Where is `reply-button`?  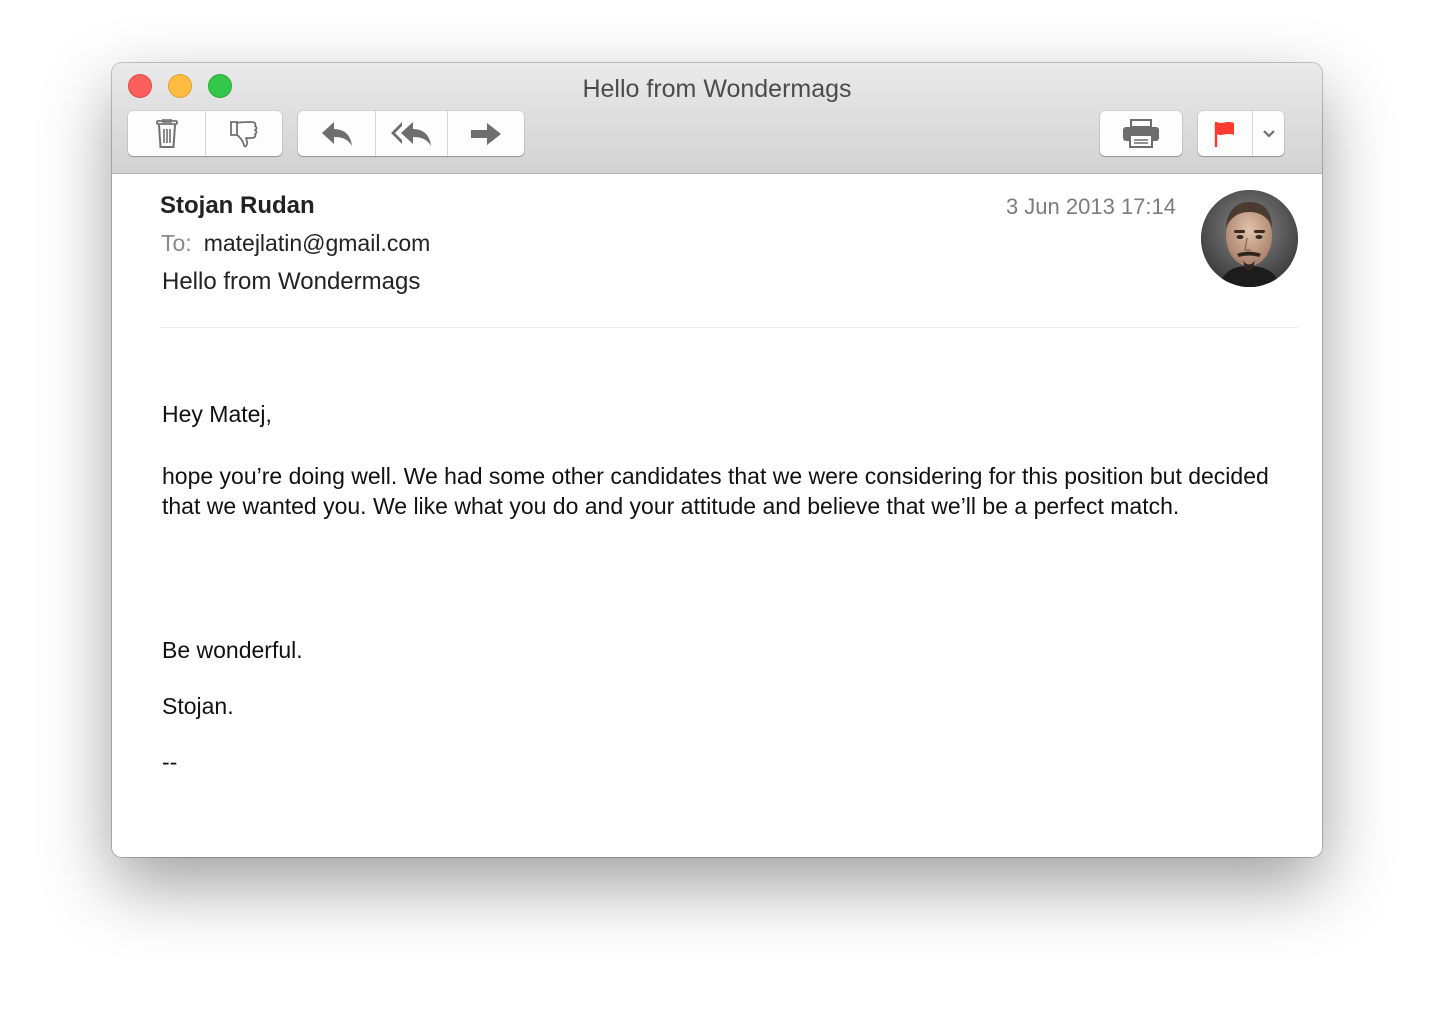
reply-button is located at coordinates (337, 133).